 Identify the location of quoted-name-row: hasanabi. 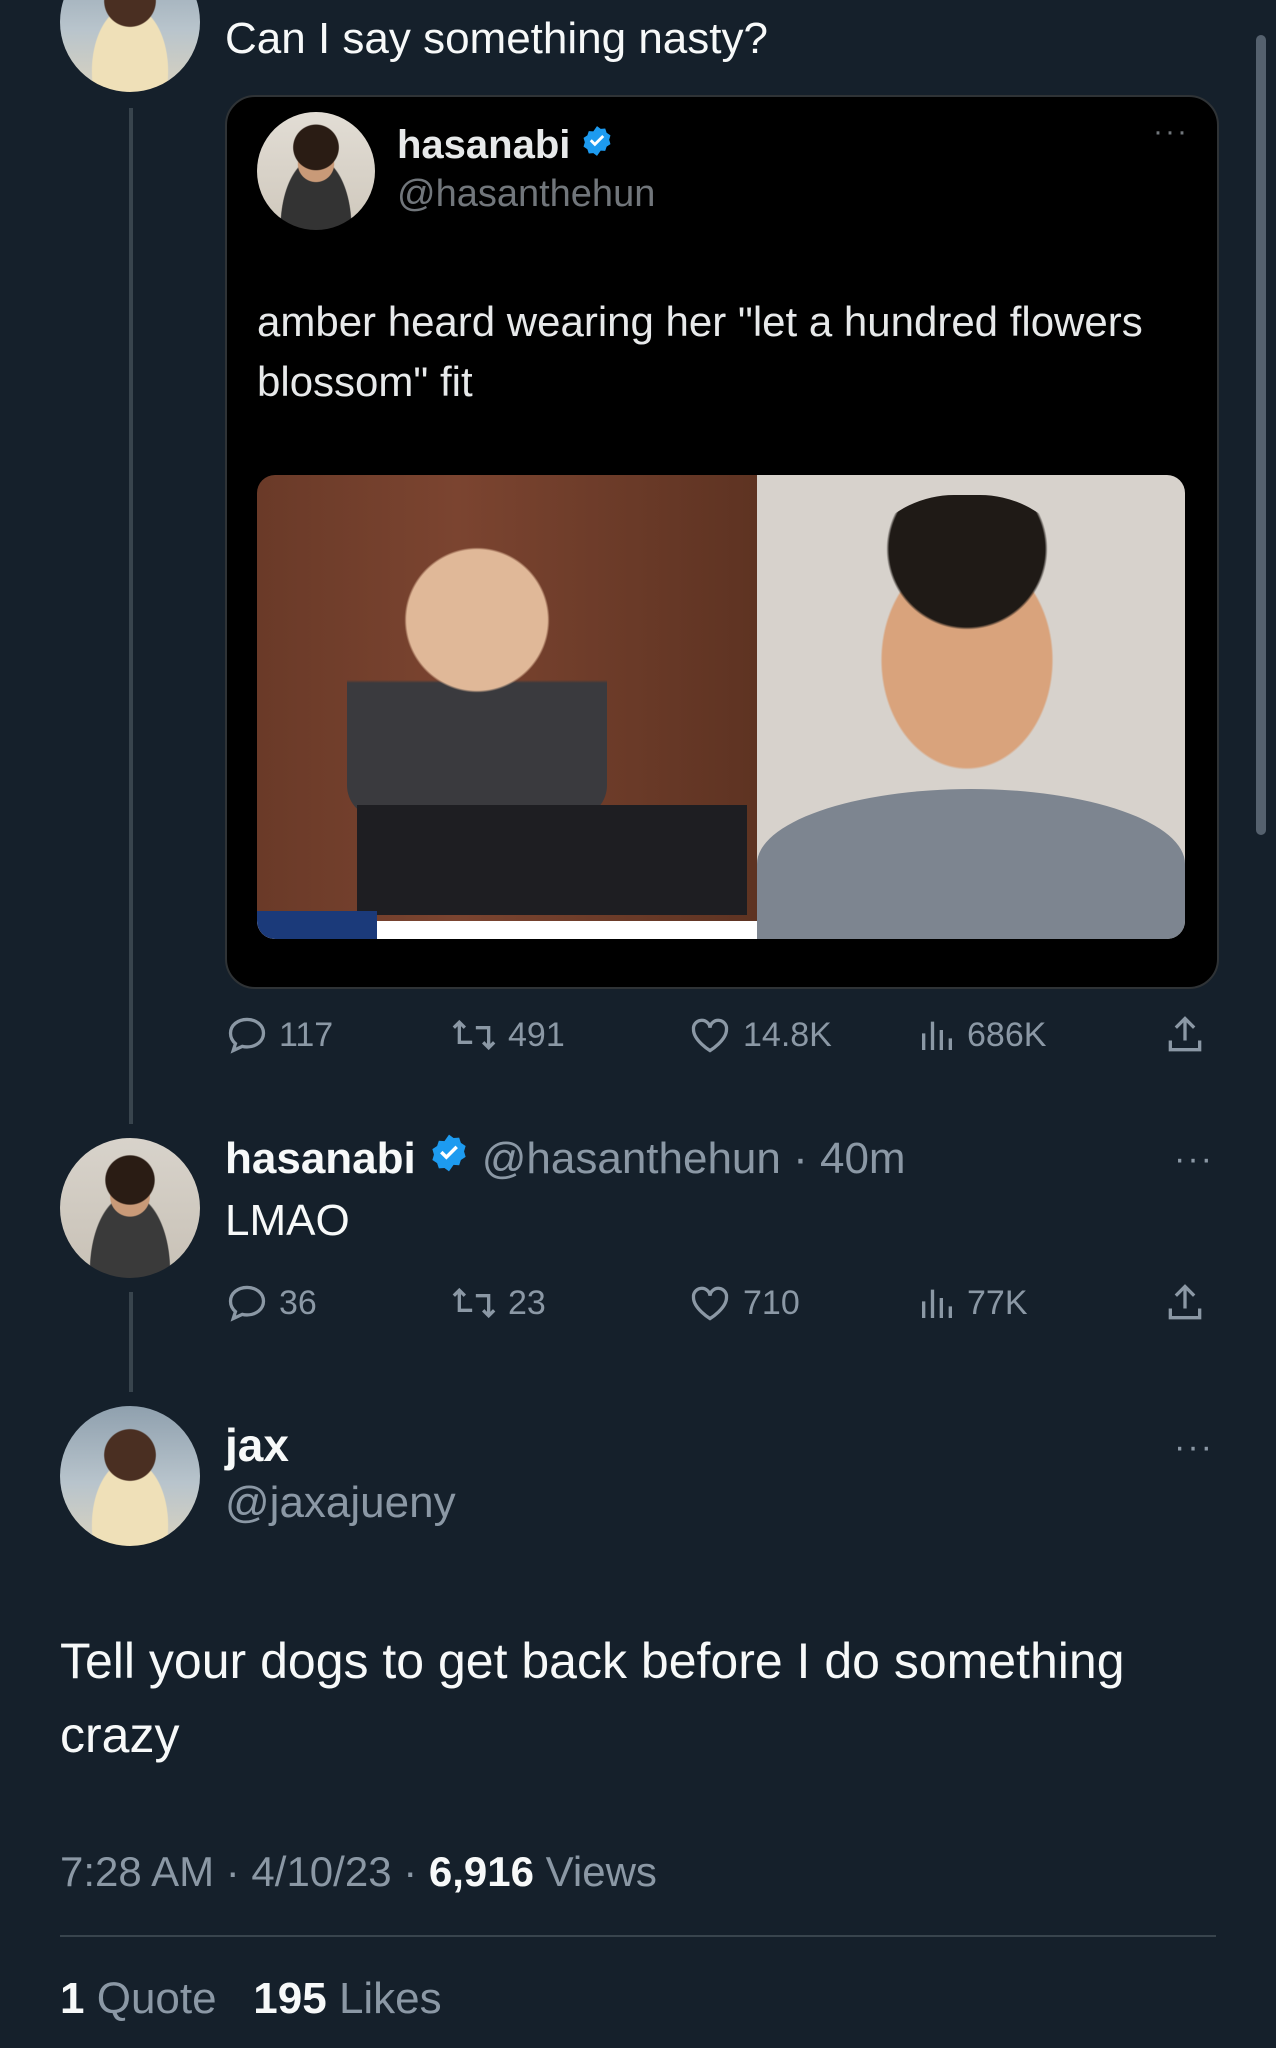
(505, 145).